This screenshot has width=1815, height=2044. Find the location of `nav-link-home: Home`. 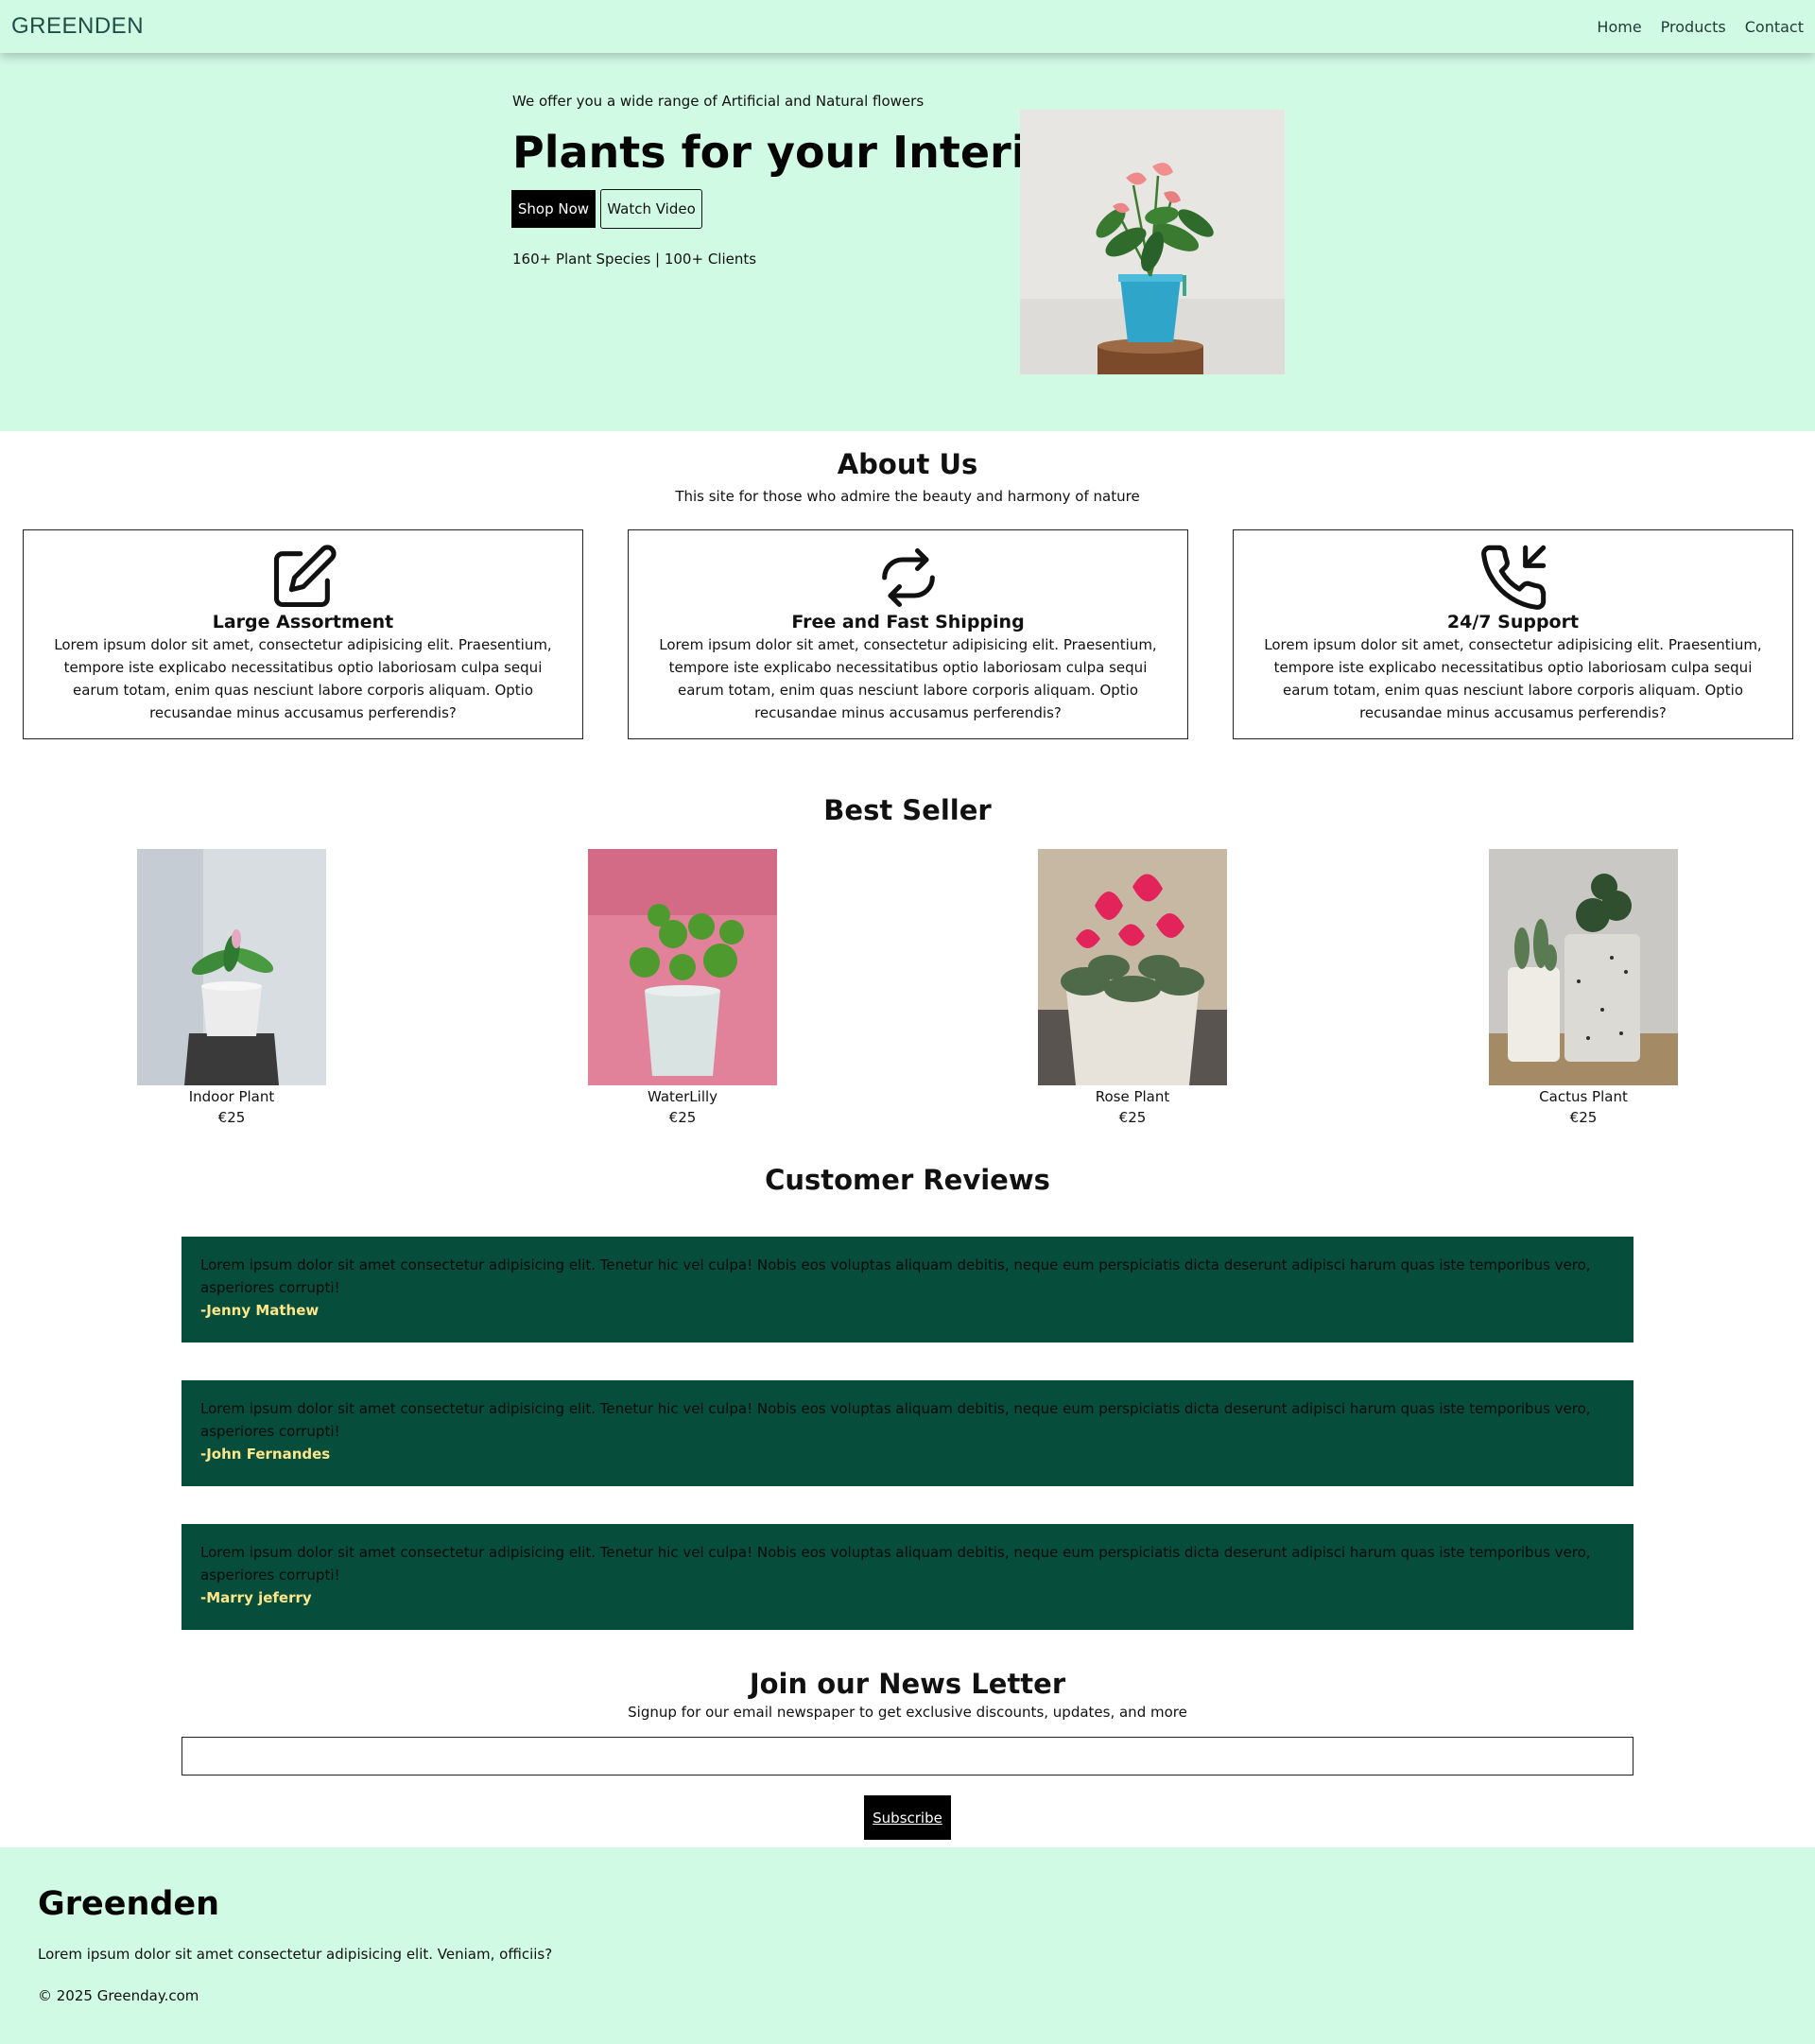

nav-link-home: Home is located at coordinates (1619, 27).